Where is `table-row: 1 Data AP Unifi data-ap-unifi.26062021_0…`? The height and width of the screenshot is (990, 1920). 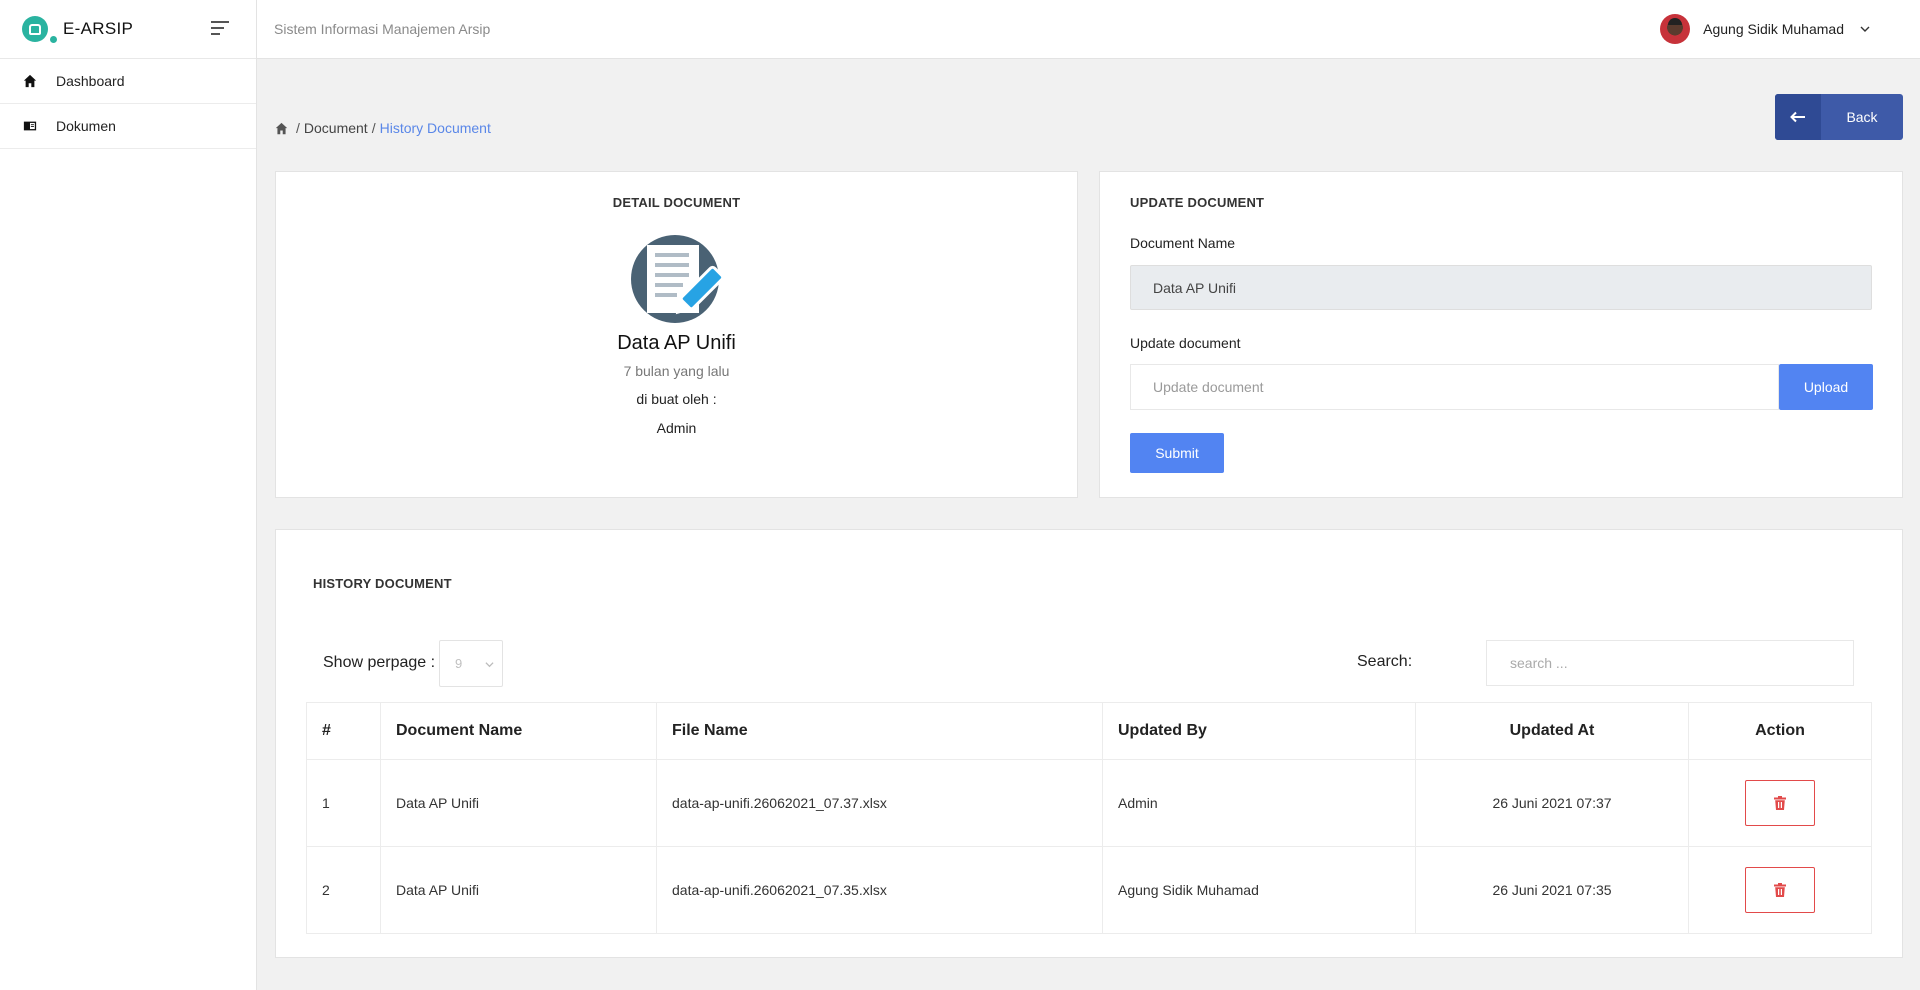 table-row: 1 Data AP Unifi data-ap-unifi.26062021_0… is located at coordinates (1089, 803).